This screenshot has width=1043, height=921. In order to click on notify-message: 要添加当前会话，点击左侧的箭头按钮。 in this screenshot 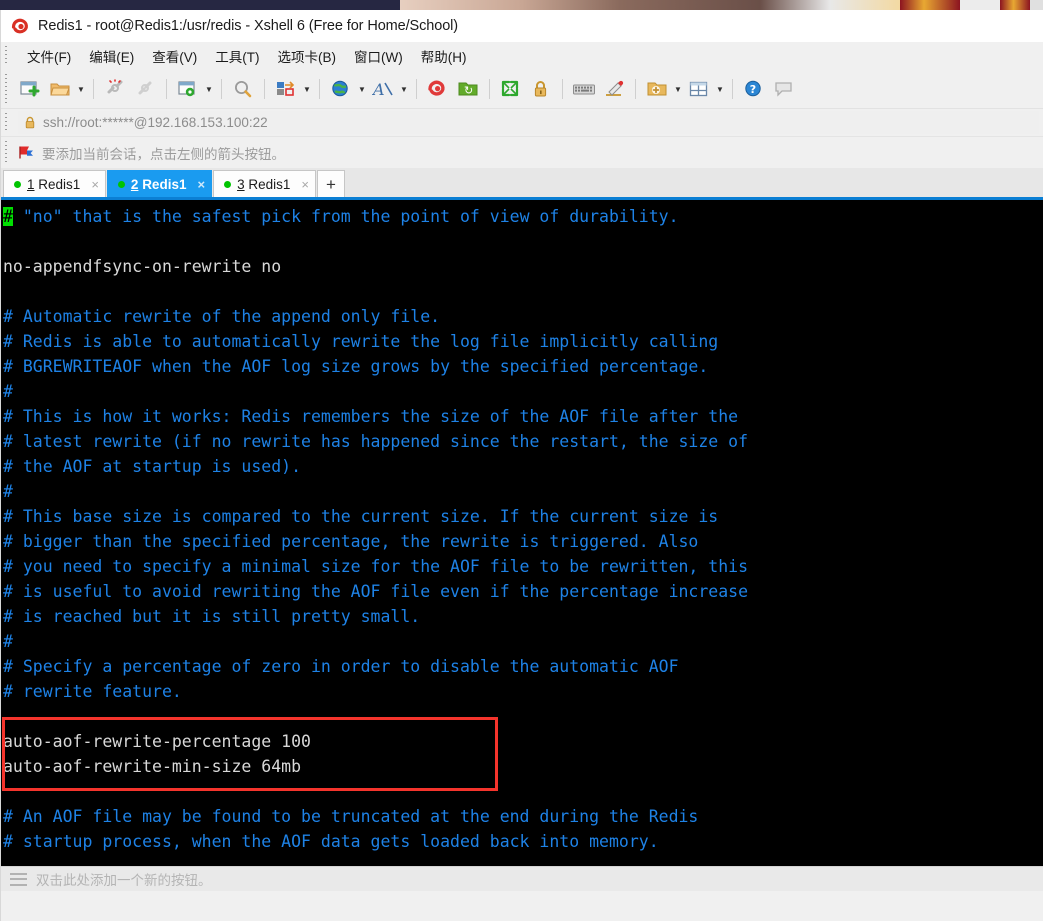, I will do `click(163, 154)`.